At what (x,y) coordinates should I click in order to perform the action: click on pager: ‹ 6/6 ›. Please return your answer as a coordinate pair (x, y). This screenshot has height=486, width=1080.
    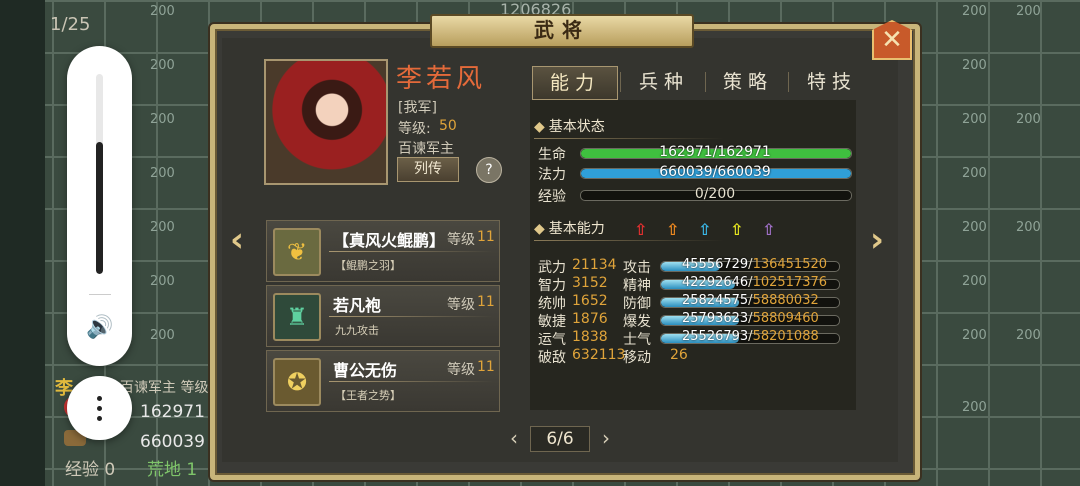
    Looking at the image, I should click on (560, 439).